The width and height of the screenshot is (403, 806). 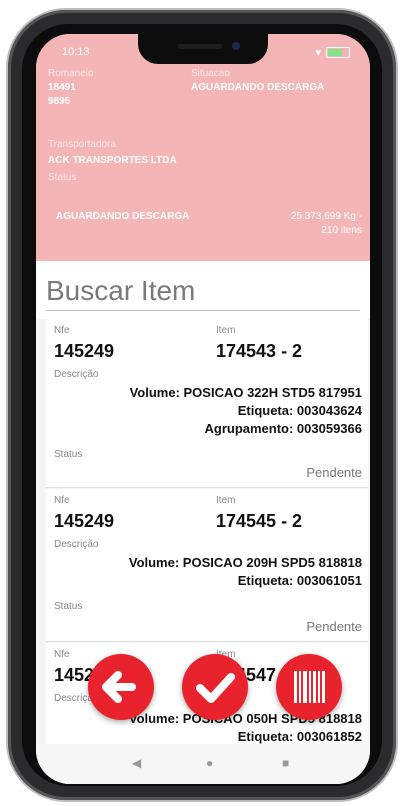 What do you see at coordinates (245, 392) in the screenshot?
I see `volume-text: Volume: POSICAO 322H STD5 817951` at bounding box center [245, 392].